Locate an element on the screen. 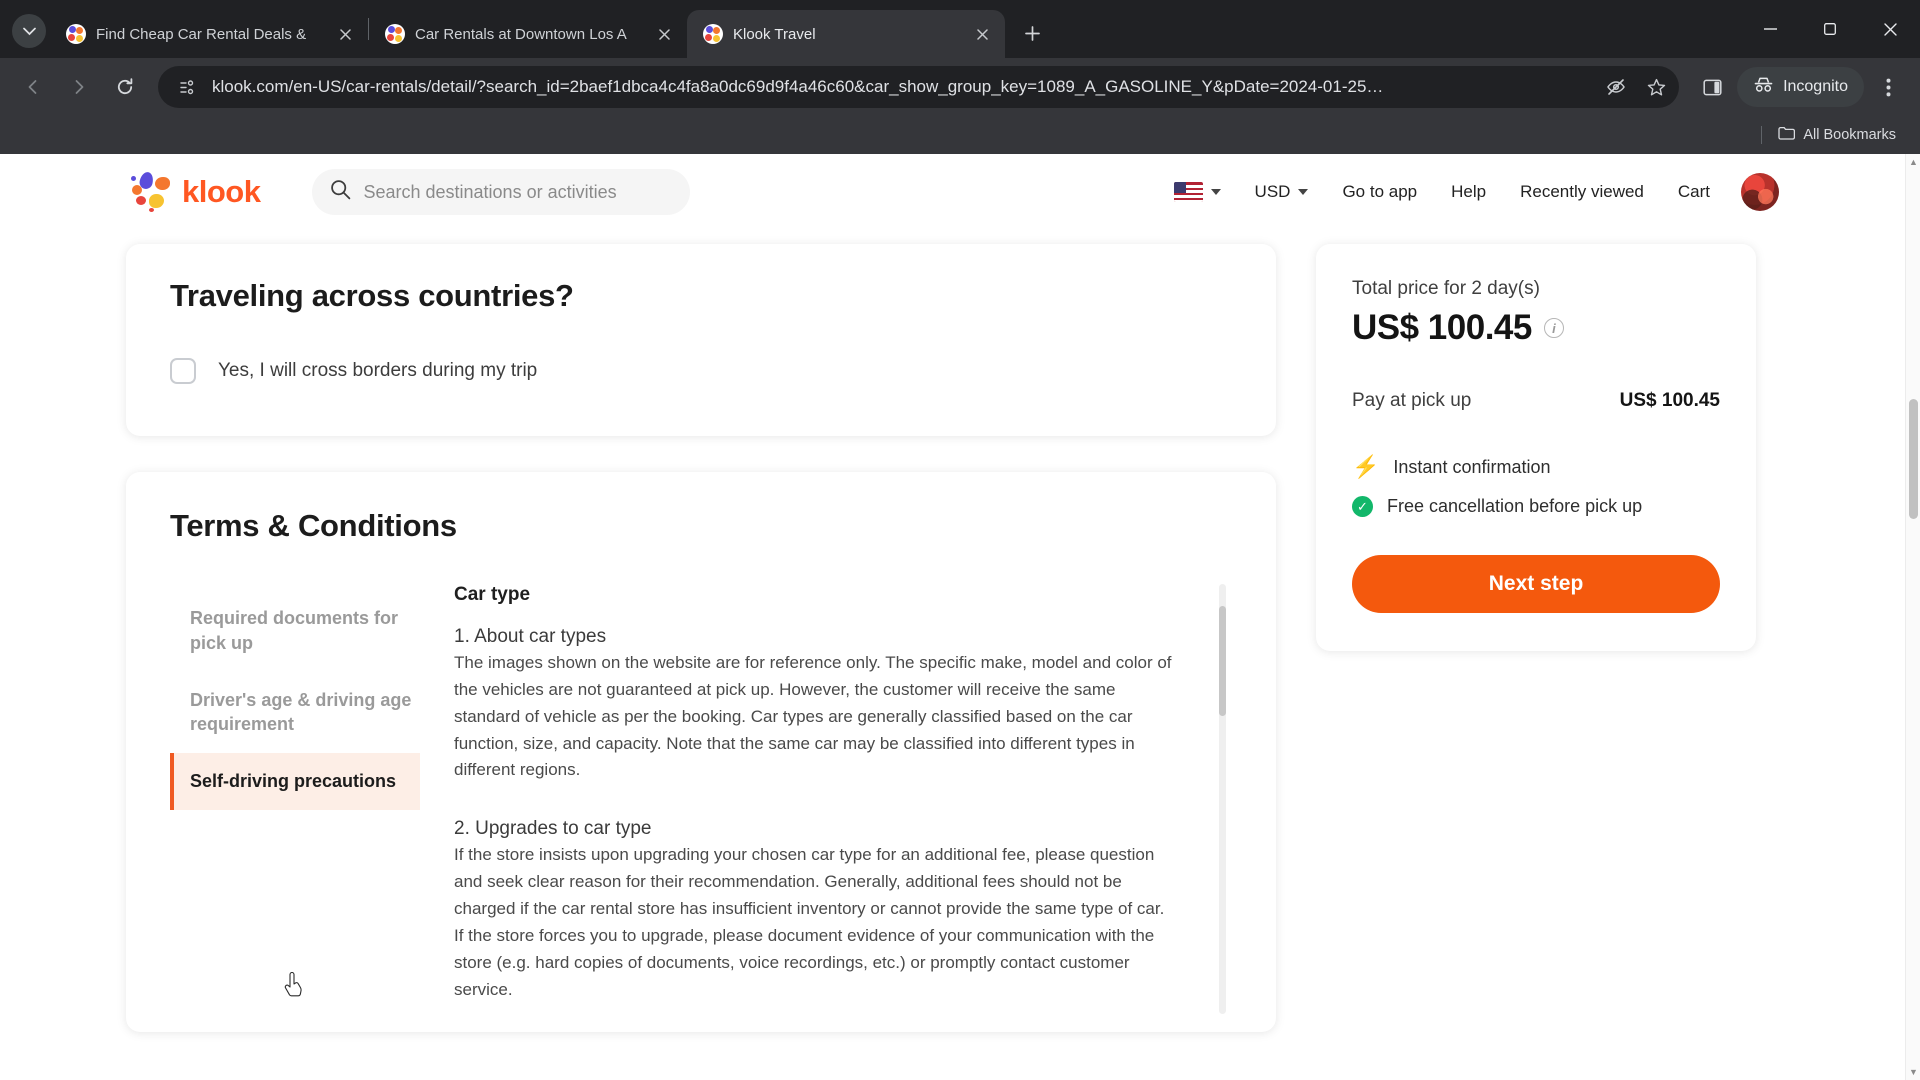 The height and width of the screenshot is (1080, 1920). info-icon: i is located at coordinates (1553, 328).